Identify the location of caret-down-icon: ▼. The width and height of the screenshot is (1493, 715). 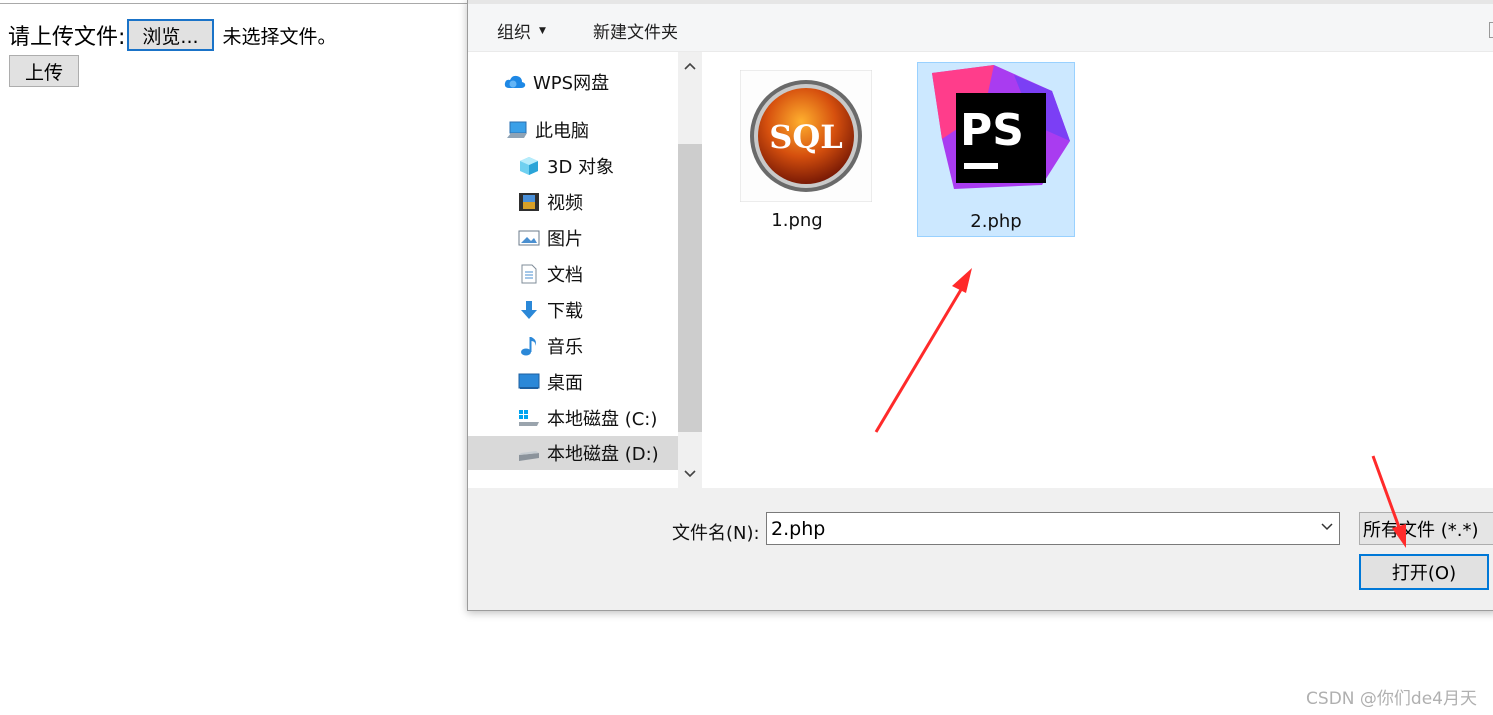
(542, 30).